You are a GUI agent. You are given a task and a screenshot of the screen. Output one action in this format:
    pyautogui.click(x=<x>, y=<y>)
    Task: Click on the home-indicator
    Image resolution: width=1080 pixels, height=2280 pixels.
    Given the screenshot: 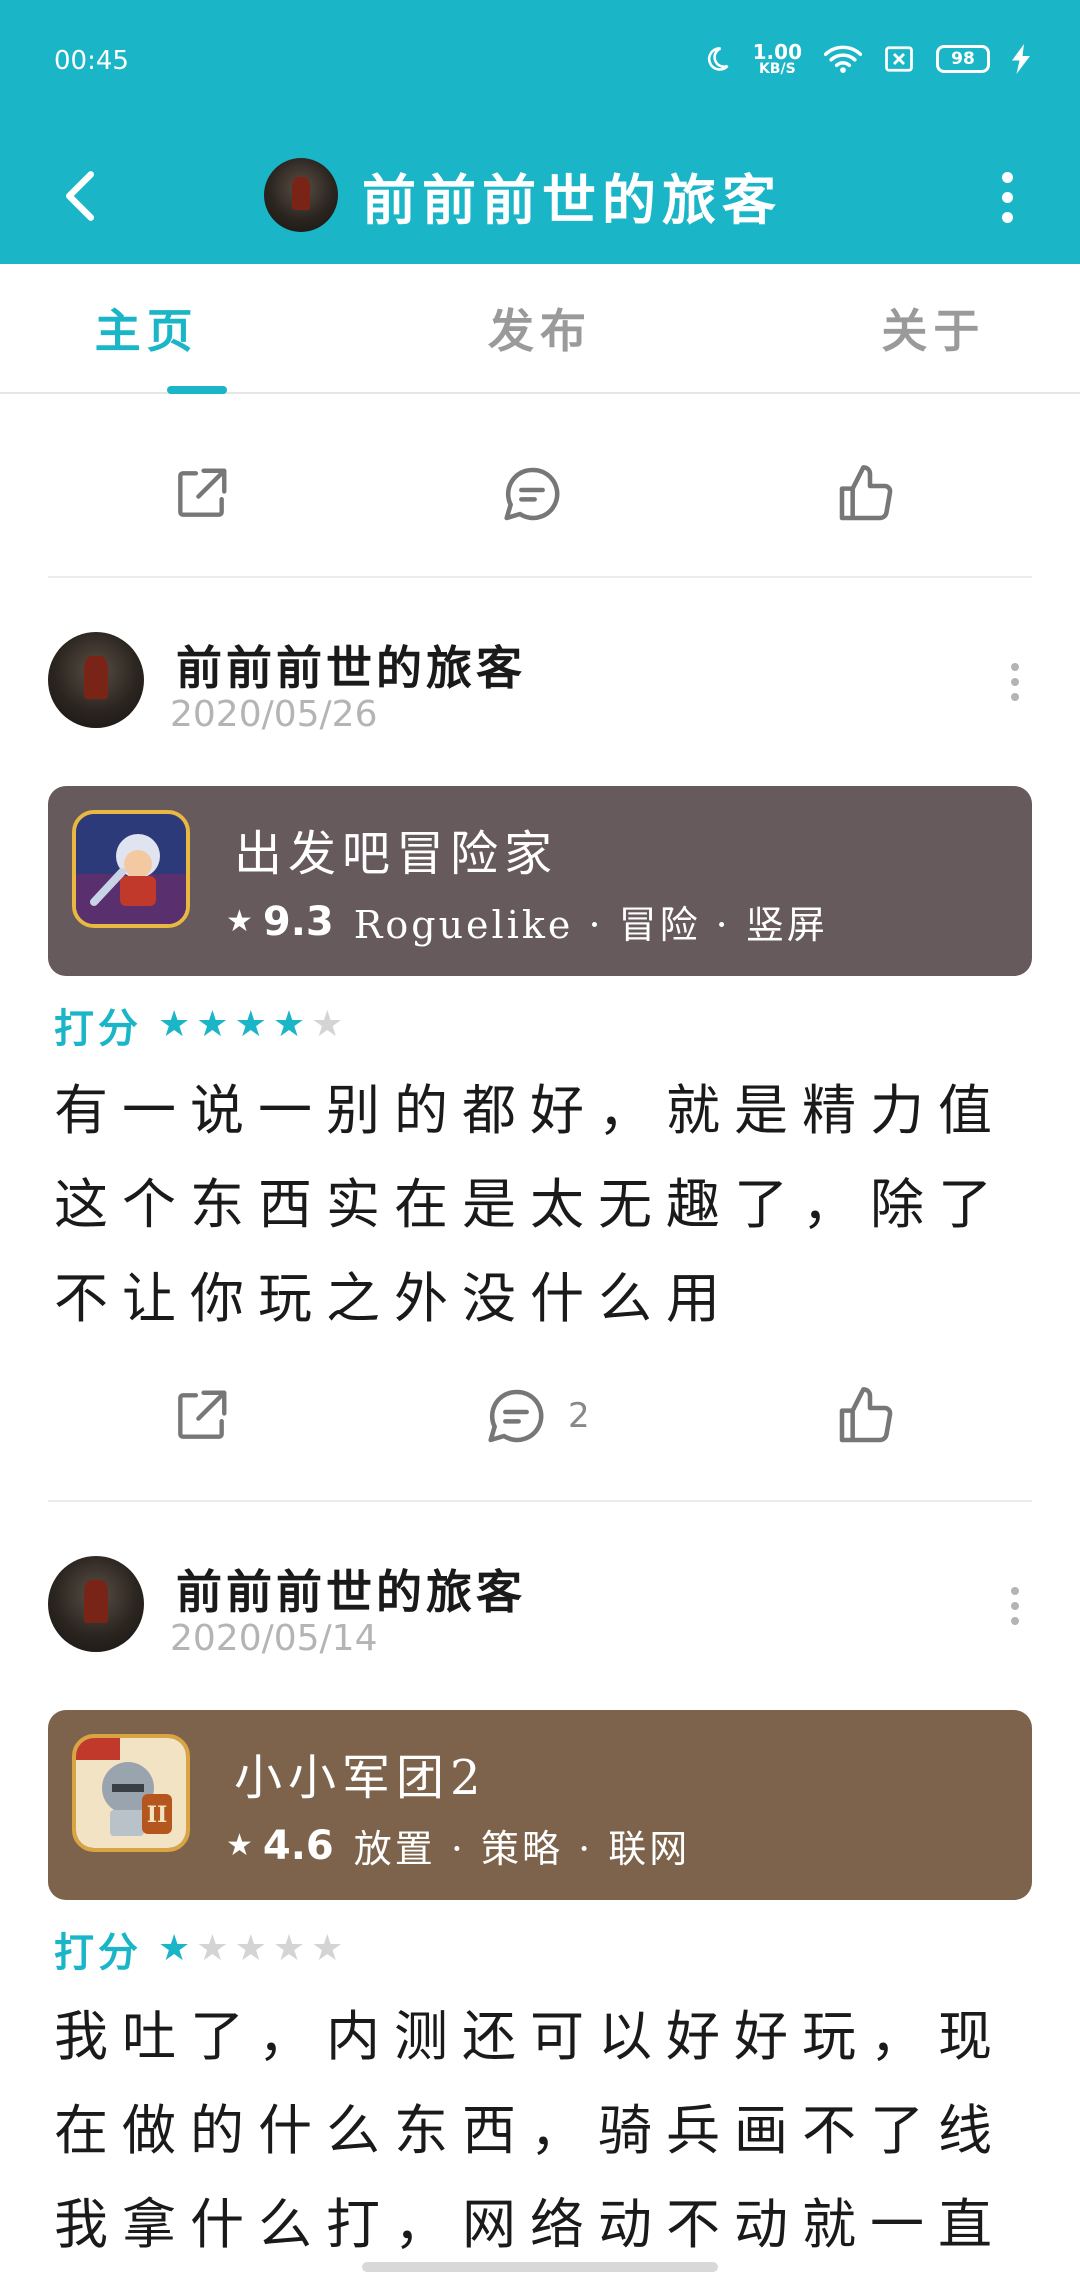 What is the action you would take?
    pyautogui.click(x=540, y=2267)
    